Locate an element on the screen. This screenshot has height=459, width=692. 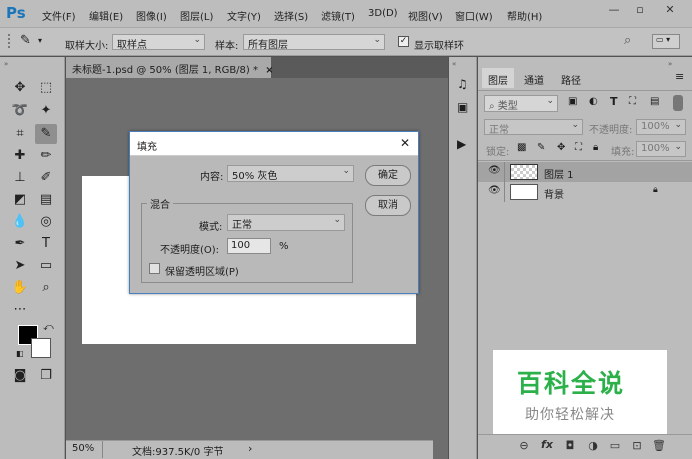
stamp-tool-icon: ⊥ is located at coordinates (20, 178).